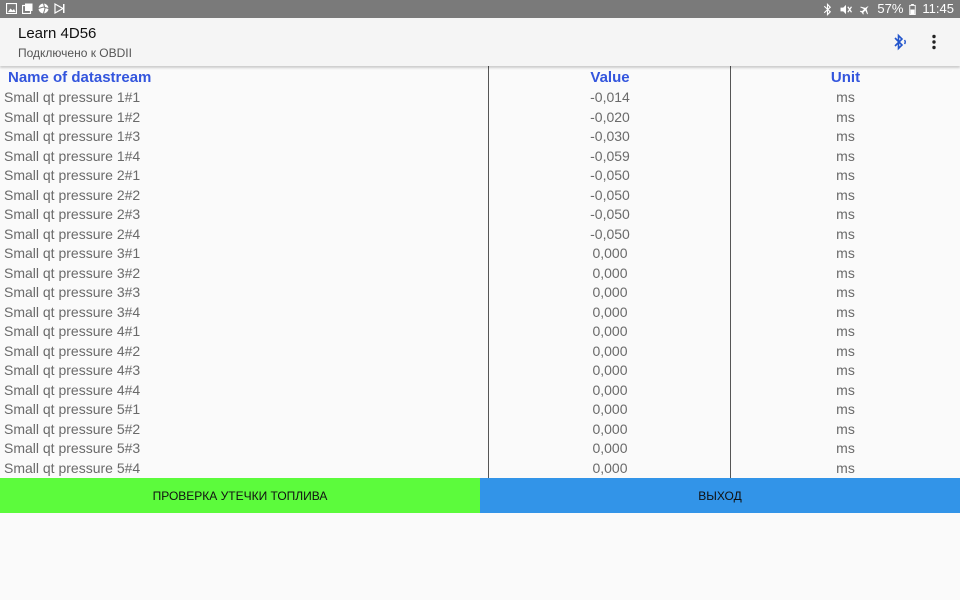 This screenshot has height=600, width=960. What do you see at coordinates (72, 467) in the screenshot?
I see `cell-name: Small qt pressure 5#4` at bounding box center [72, 467].